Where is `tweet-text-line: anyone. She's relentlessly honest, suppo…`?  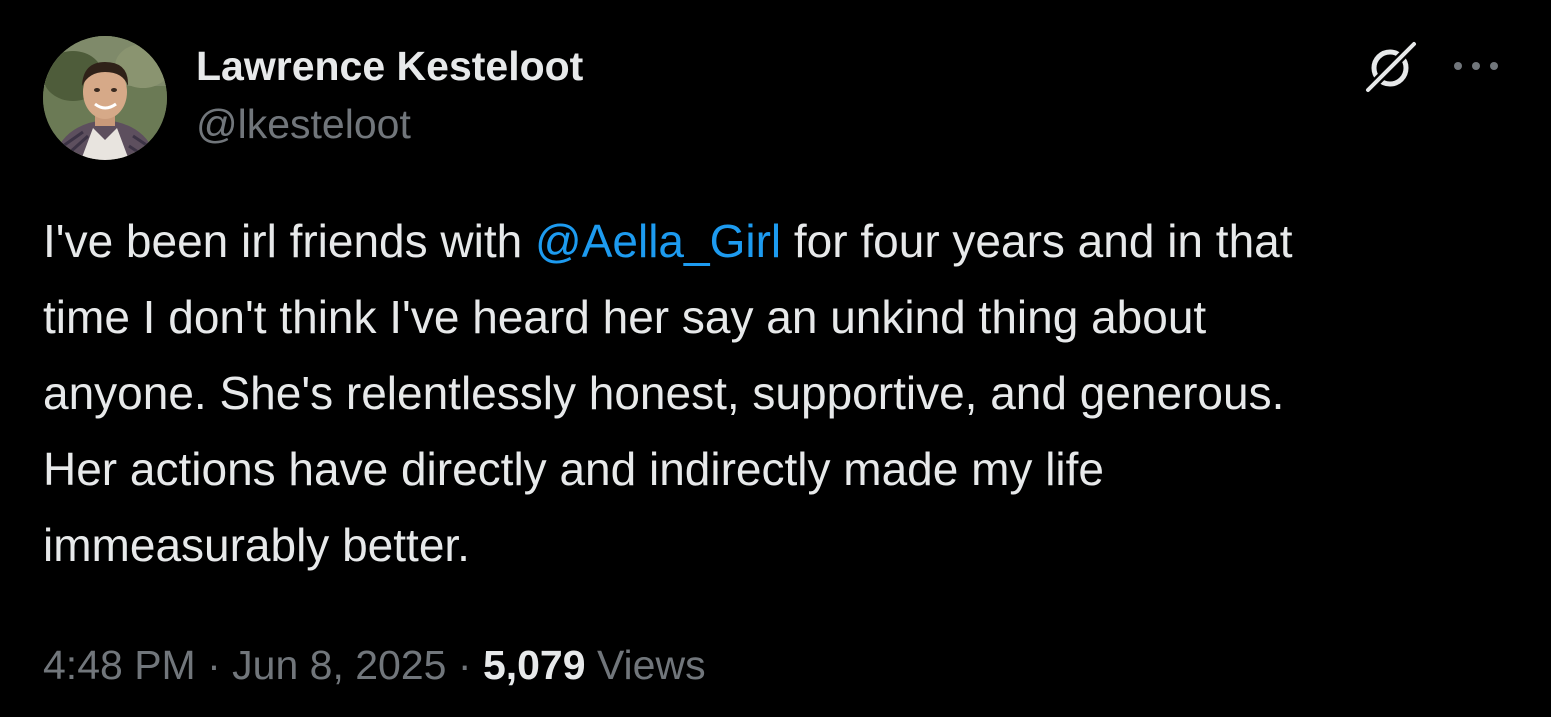 tweet-text-line: anyone. She's relentlessly honest, suppo… is located at coordinates (664, 393).